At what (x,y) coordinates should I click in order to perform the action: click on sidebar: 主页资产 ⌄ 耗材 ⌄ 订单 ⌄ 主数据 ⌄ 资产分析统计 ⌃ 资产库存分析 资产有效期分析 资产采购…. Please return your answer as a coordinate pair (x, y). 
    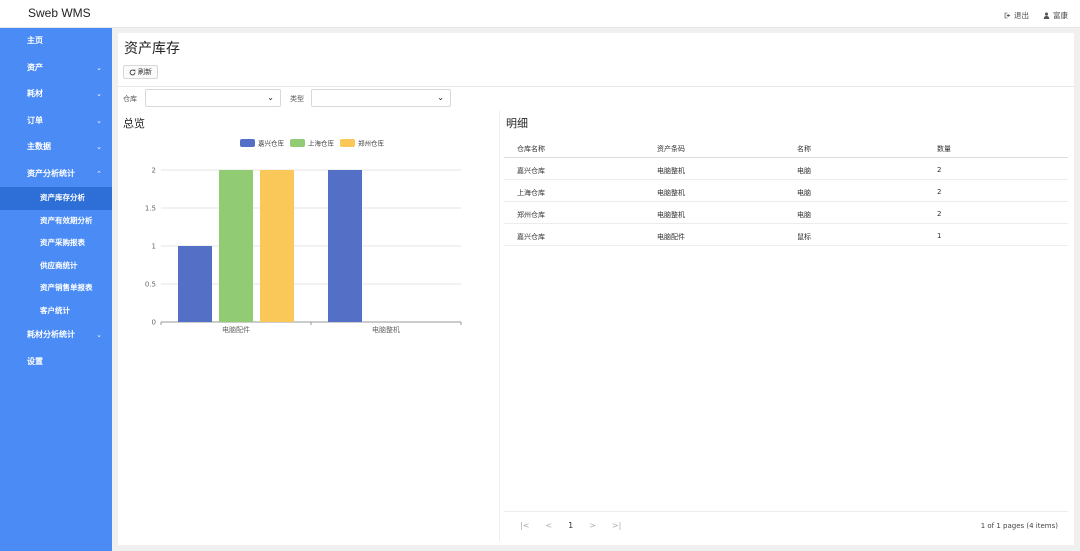
    Looking at the image, I should click on (56, 289).